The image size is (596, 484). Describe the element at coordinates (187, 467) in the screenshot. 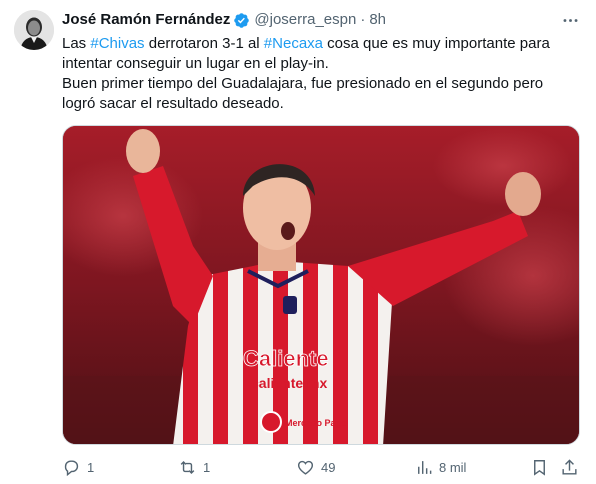

I see `repost-icon` at that location.